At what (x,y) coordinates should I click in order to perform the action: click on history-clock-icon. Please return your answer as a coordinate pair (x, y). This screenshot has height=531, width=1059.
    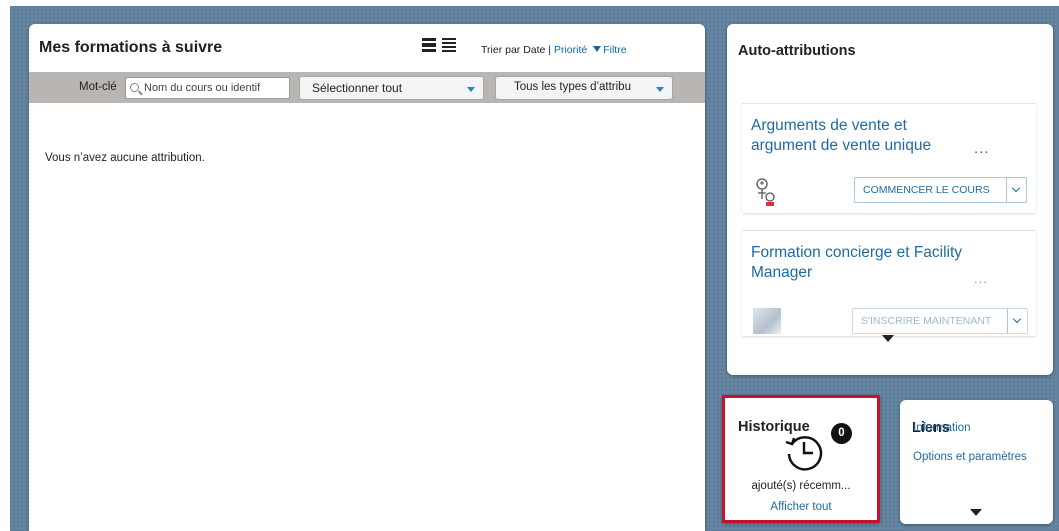
    Looking at the image, I should click on (804, 453).